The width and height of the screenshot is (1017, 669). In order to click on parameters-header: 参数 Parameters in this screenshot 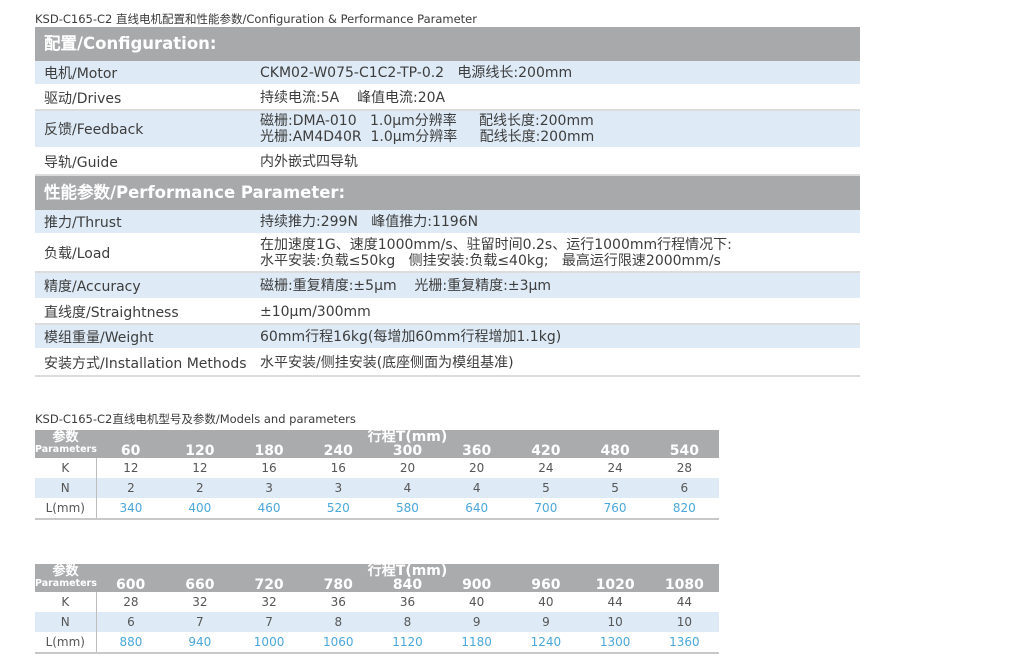, I will do `click(66, 578)`.